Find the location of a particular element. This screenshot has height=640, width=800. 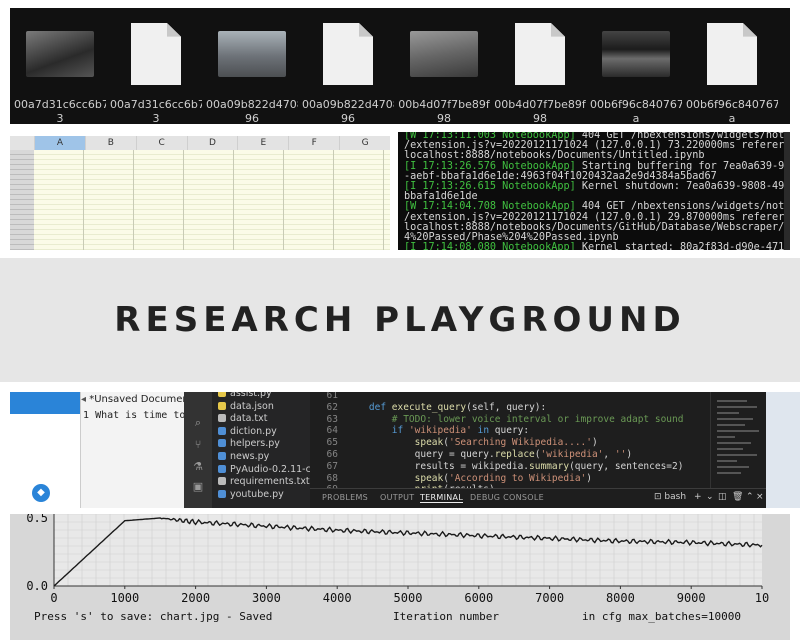

activity-bar: ⌕ ⑂ ⚗ ▣ is located at coordinates (198, 450).